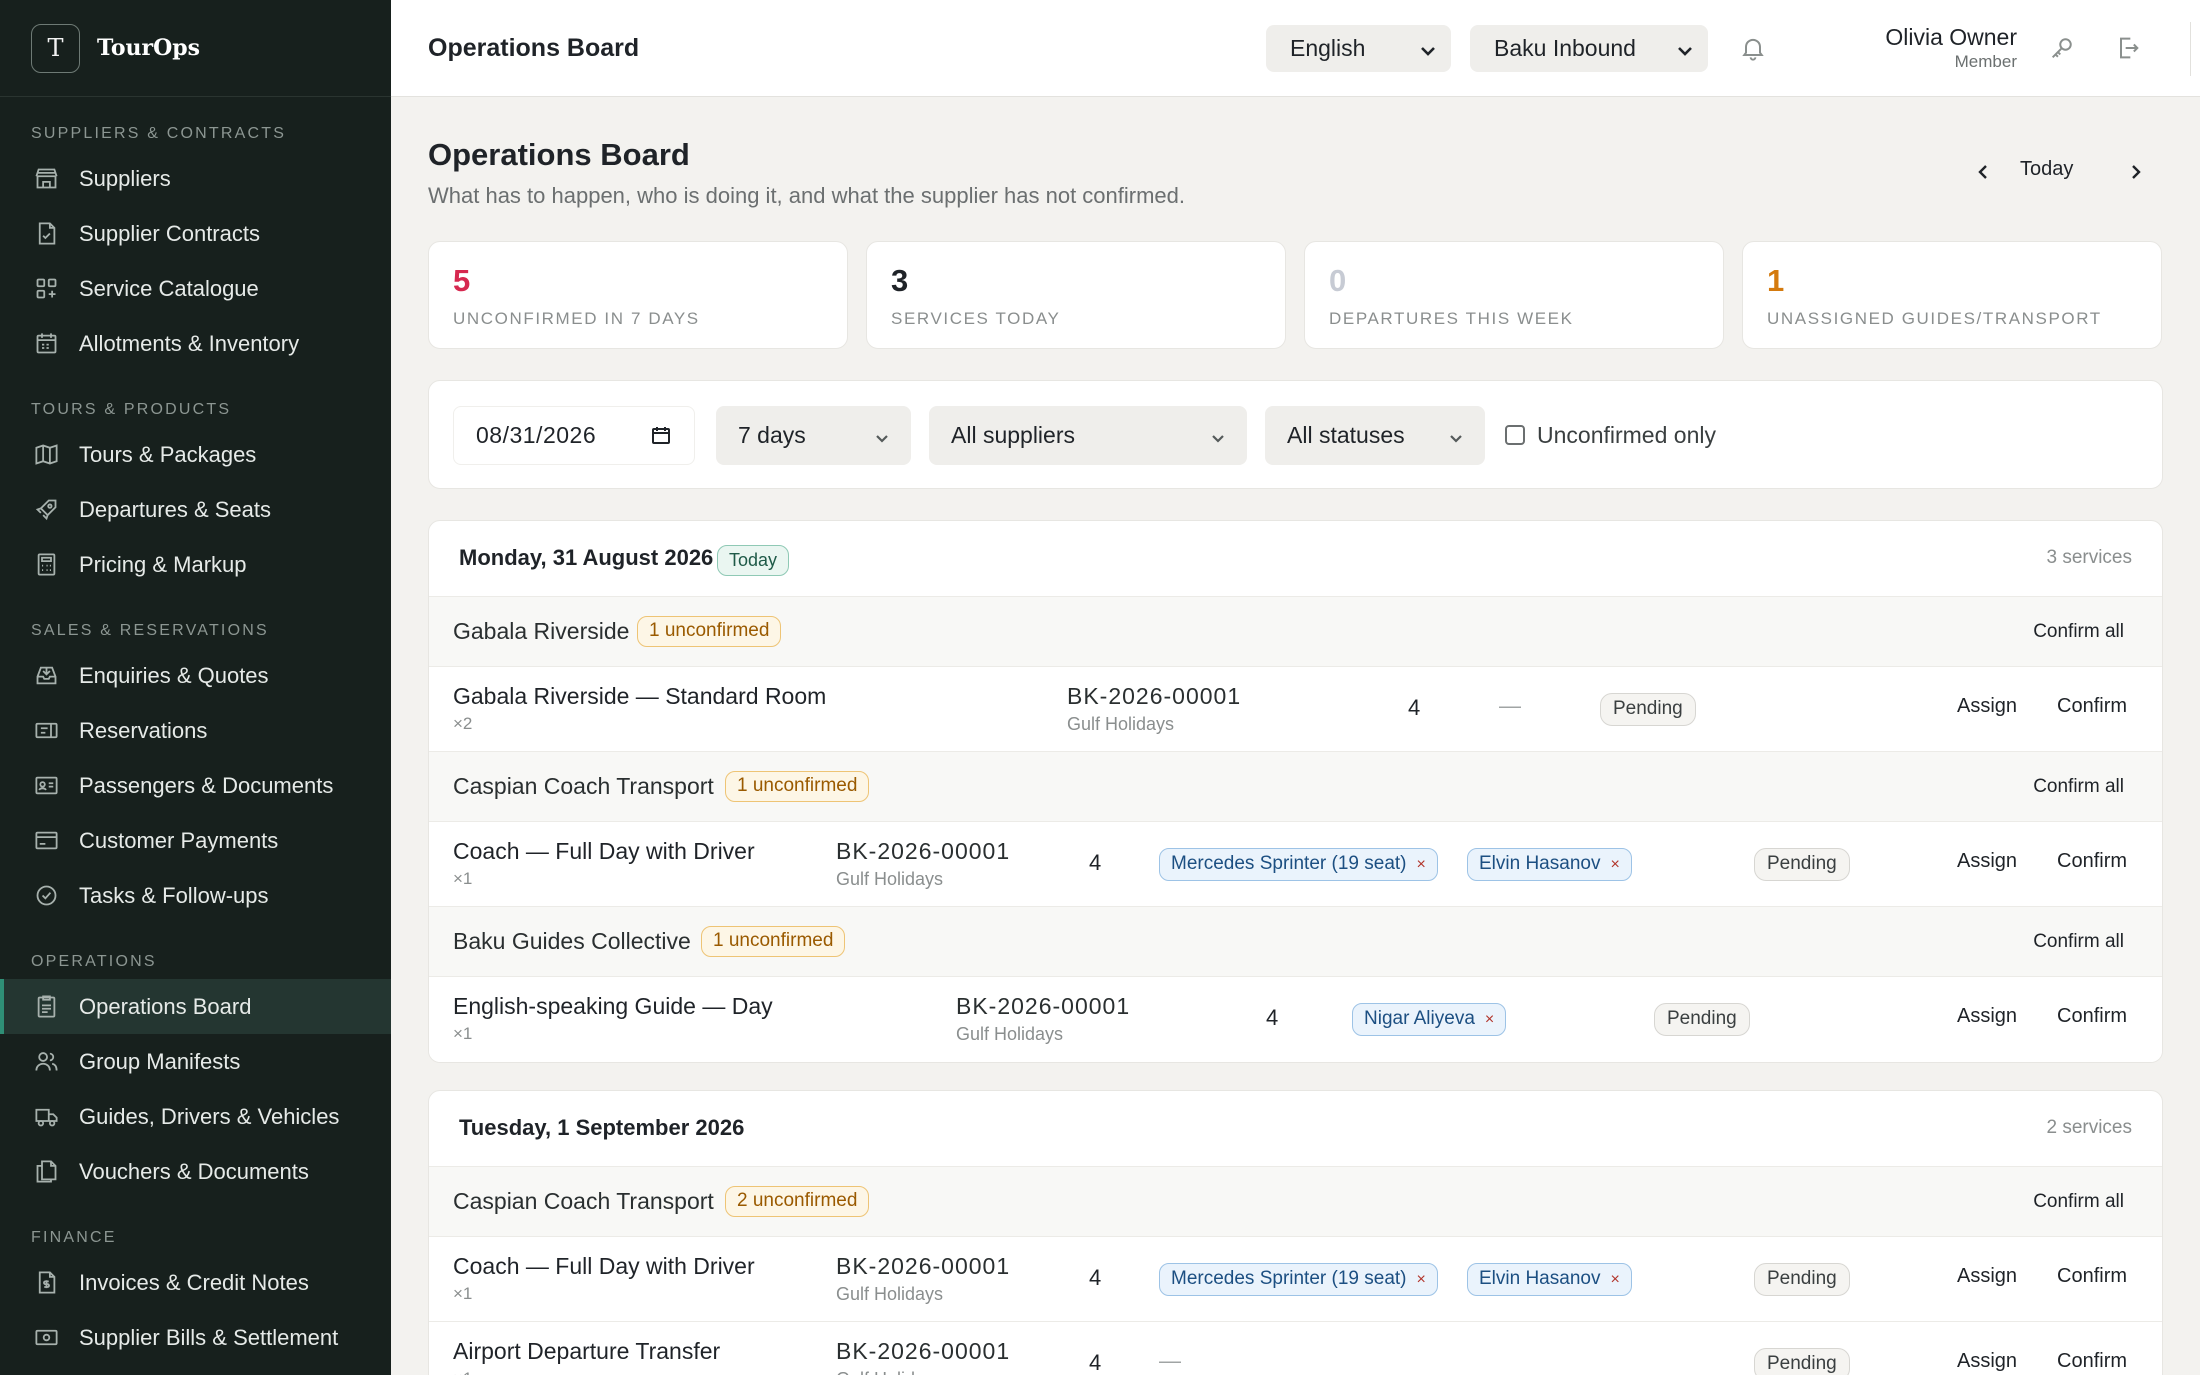 The width and height of the screenshot is (2200, 1375). What do you see at coordinates (1088, 435) in the screenshot?
I see `supplier-select: All suppliers` at bounding box center [1088, 435].